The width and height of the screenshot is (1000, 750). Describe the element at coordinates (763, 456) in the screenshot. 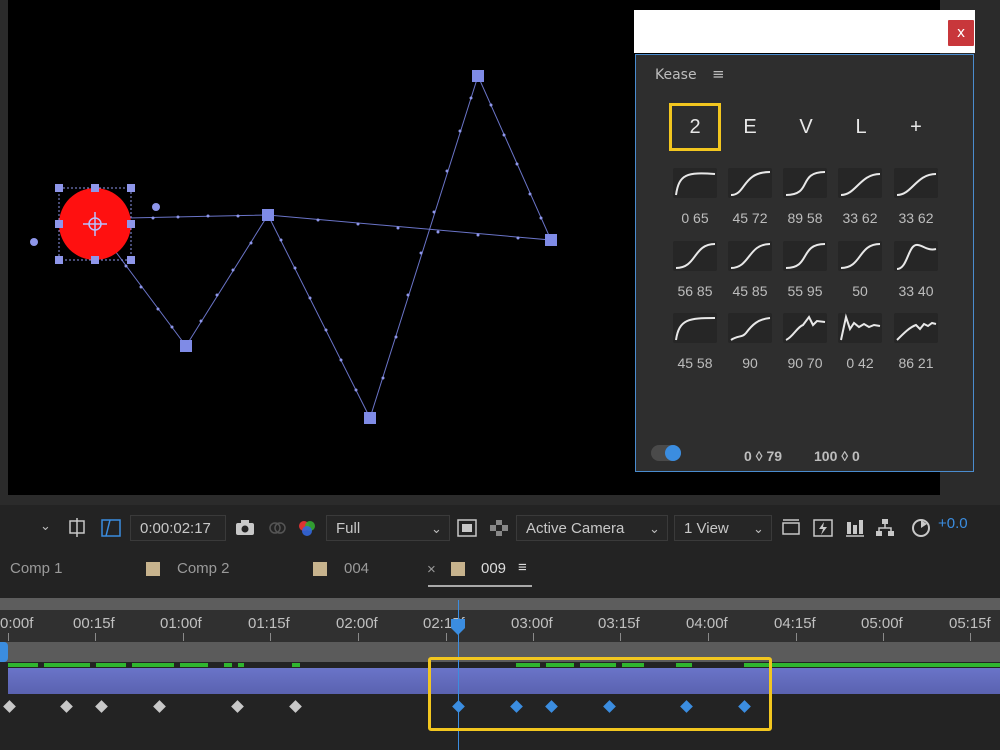

I see `kease-in-influence: 0 ◊ 79` at that location.